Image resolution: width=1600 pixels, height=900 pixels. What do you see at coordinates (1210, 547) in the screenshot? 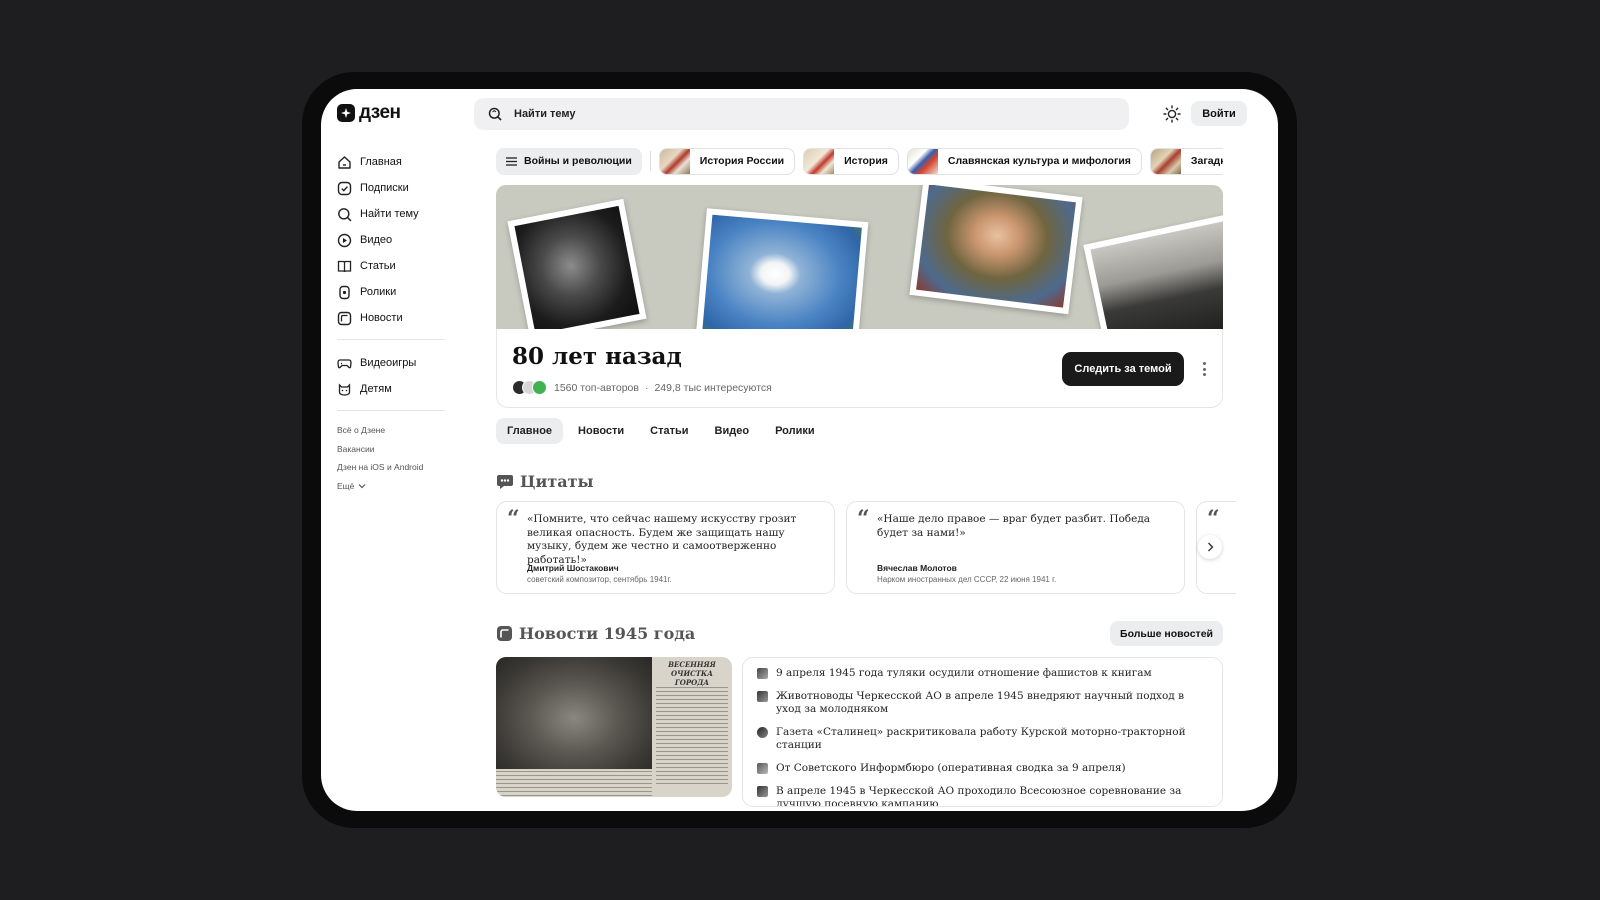
I see `carousel-next-button` at bounding box center [1210, 547].